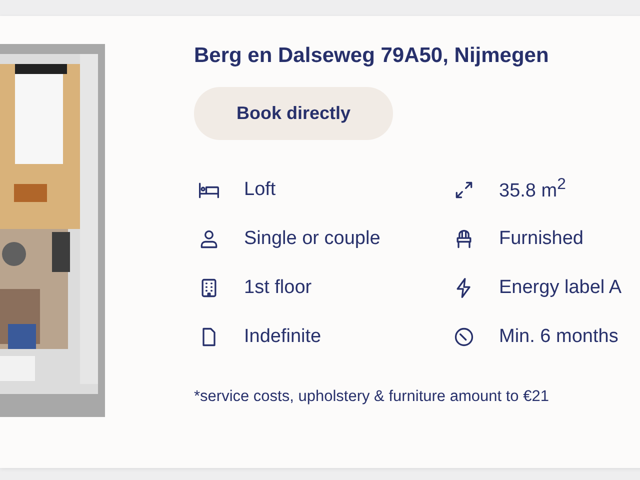 This screenshot has height=480, width=640. Describe the element at coordinates (283, 337) in the screenshot. I see `feature-text: Indefinite` at that location.